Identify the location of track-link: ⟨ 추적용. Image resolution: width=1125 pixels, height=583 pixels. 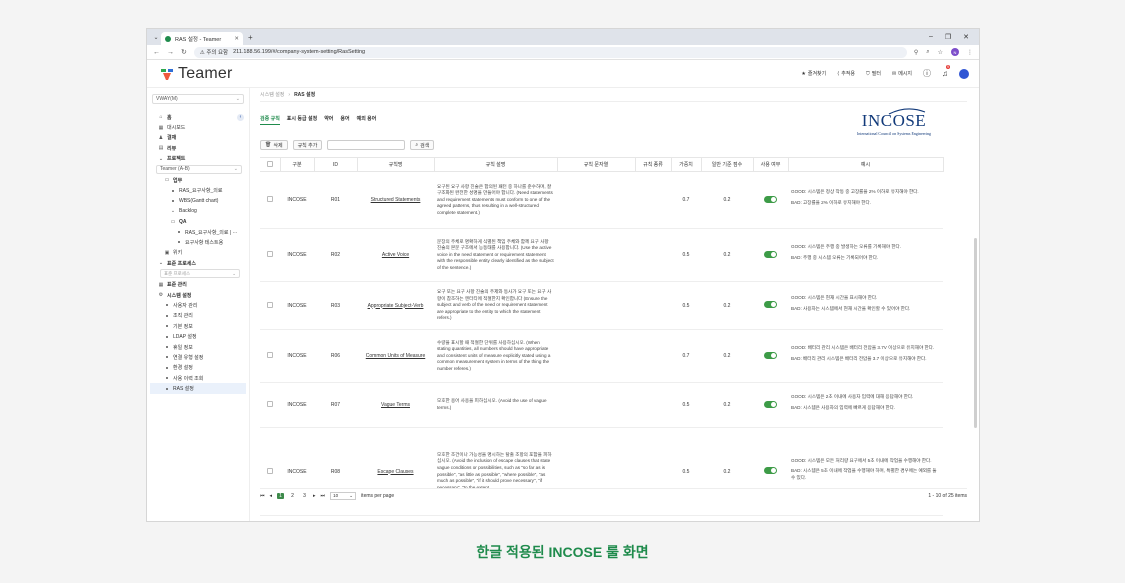
(846, 74).